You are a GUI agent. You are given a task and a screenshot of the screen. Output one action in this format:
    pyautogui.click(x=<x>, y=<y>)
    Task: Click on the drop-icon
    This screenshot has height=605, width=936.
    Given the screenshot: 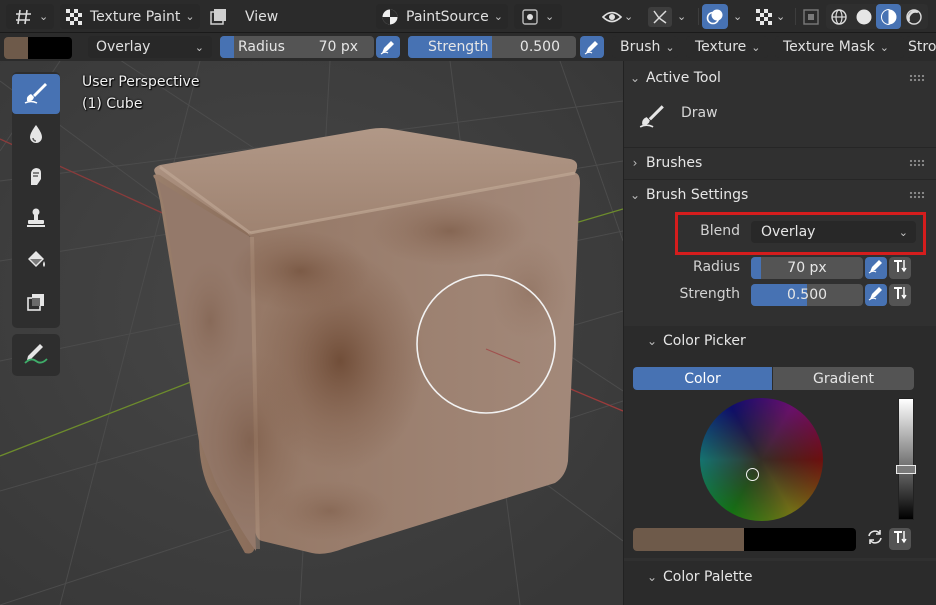 What is the action you would take?
    pyautogui.click(x=36, y=136)
    